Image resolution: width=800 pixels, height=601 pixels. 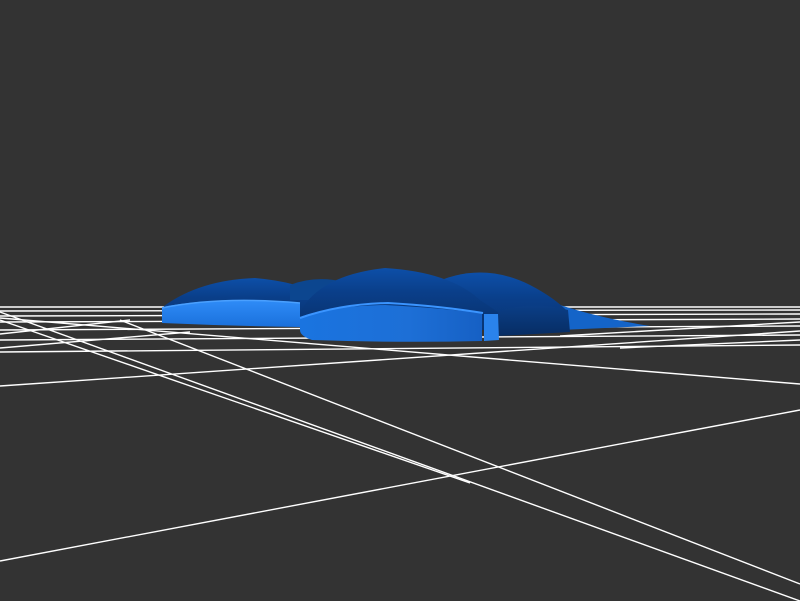 I want to click on 3d-model, so click(x=405, y=305).